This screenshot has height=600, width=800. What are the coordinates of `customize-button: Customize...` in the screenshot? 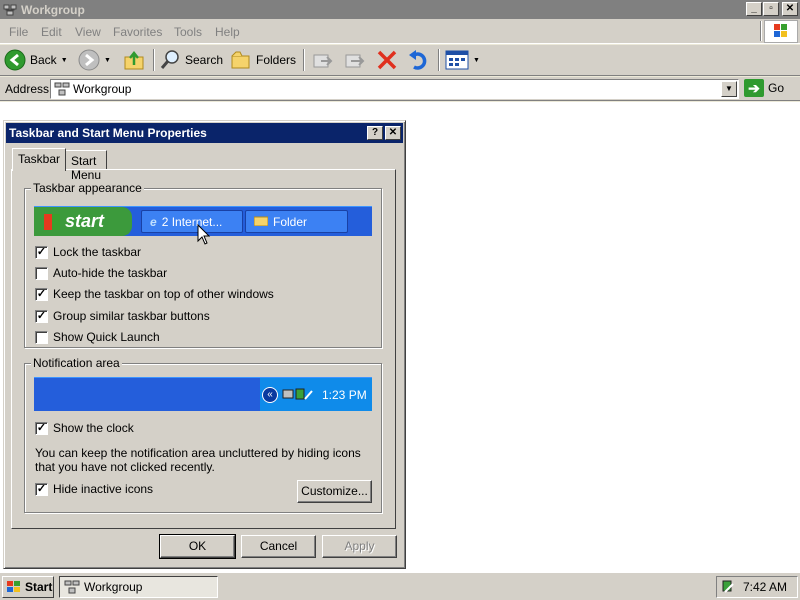 It's located at (334, 491).